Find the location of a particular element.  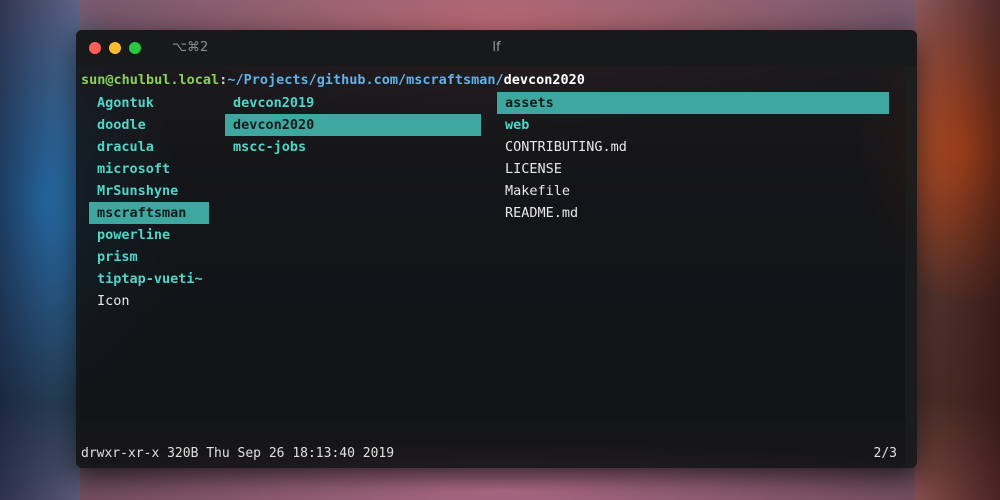

list-item: tiptap-vueti~ is located at coordinates (149, 279).